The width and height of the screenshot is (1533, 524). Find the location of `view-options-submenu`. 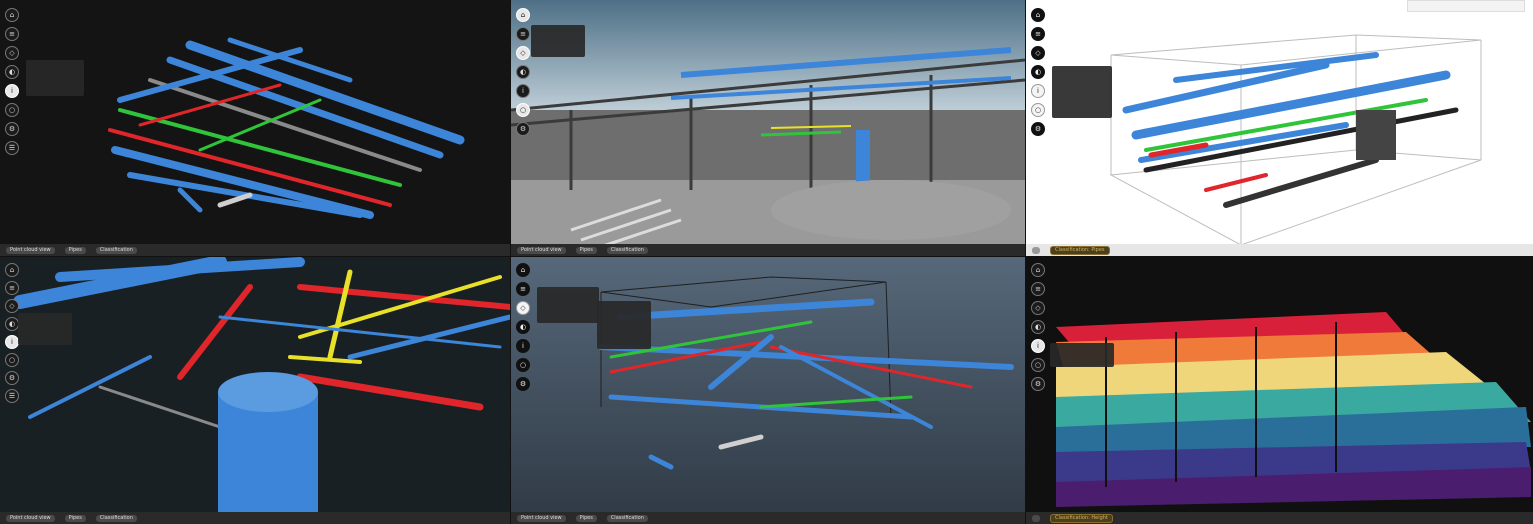

view-options-submenu is located at coordinates (624, 325).